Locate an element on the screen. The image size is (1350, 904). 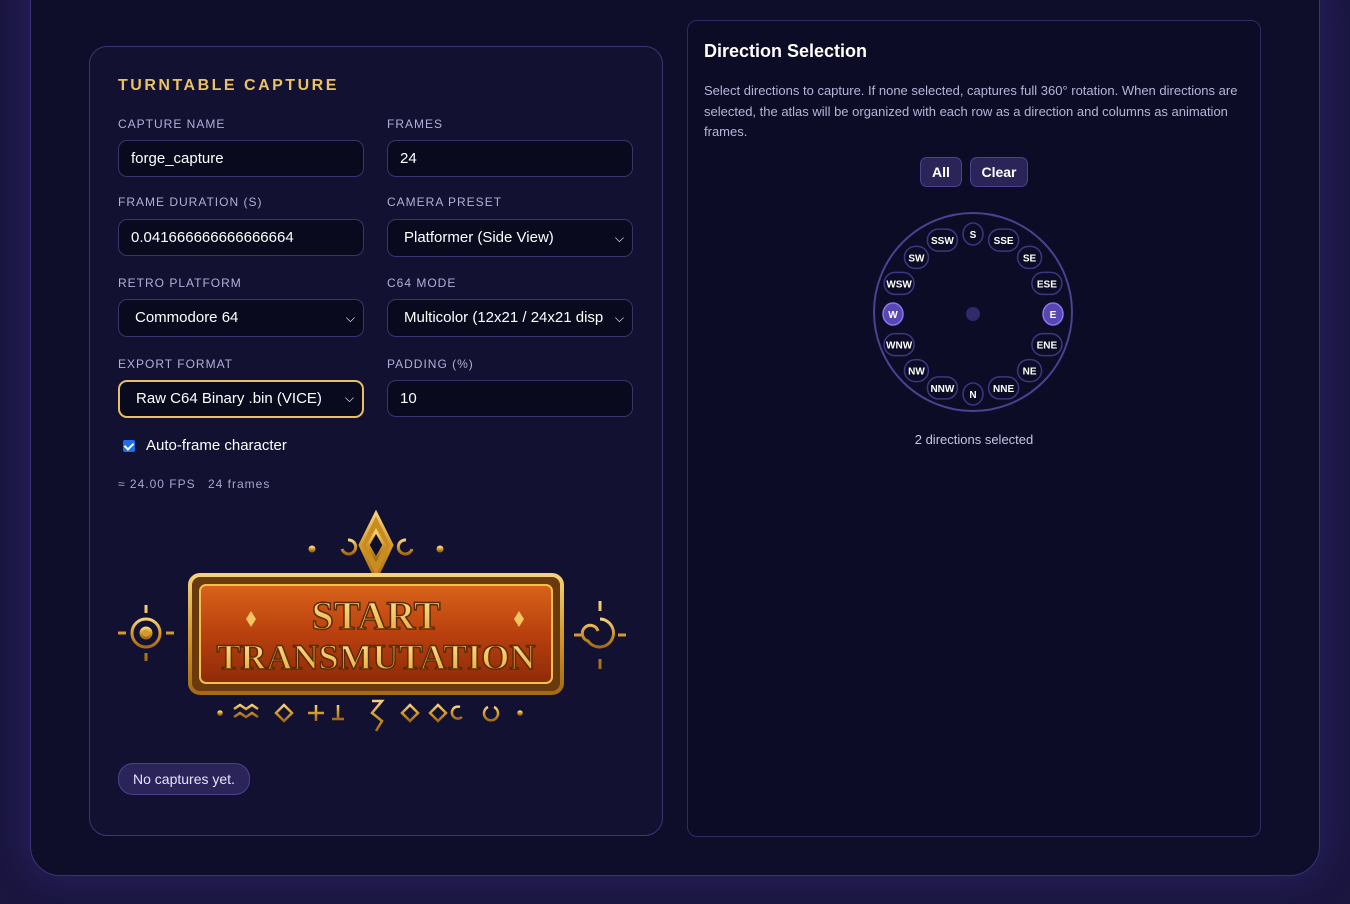
start-transmutation-button: START TRANSMUTATION is located at coordinates (376, 629).